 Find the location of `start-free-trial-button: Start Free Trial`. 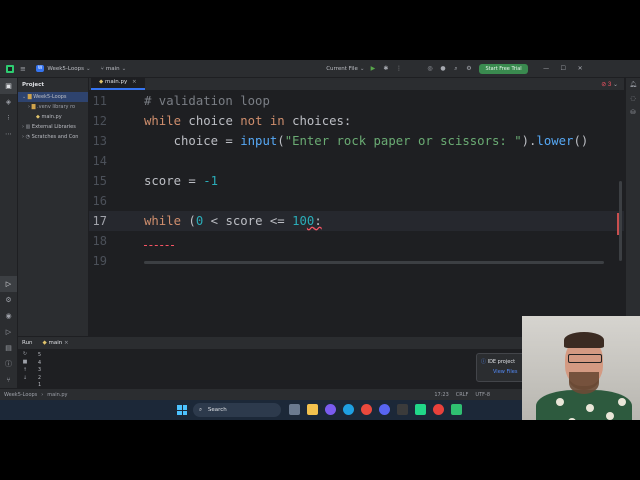

start-free-trial-button: Start Free Trial is located at coordinates (503, 68).